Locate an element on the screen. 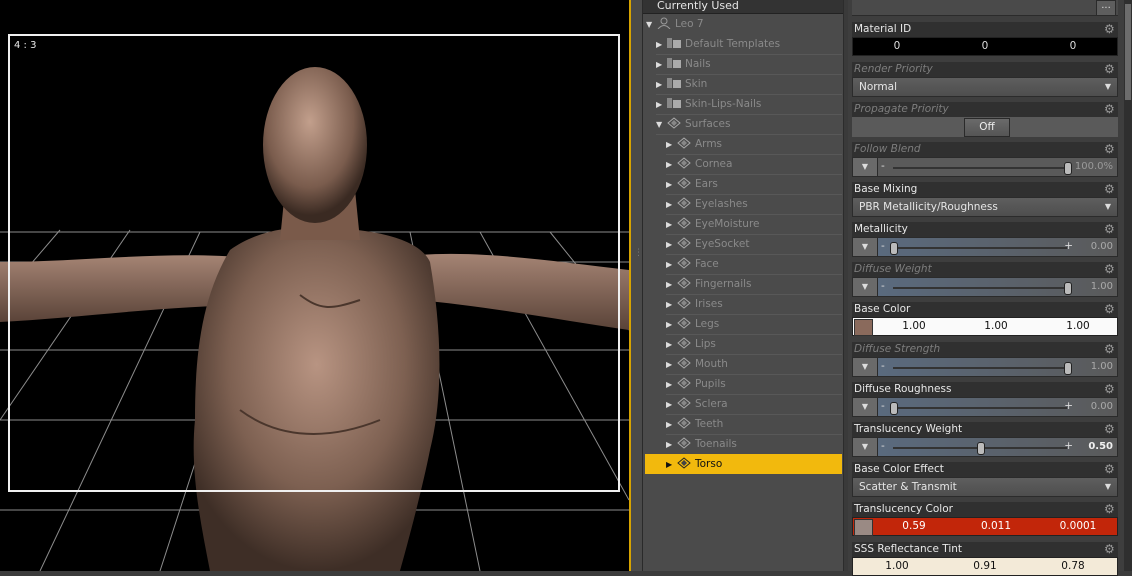  prop-diffuse-weight: Diffuse Weight ⚙ ▼ -1.00 is located at coordinates (985, 279).